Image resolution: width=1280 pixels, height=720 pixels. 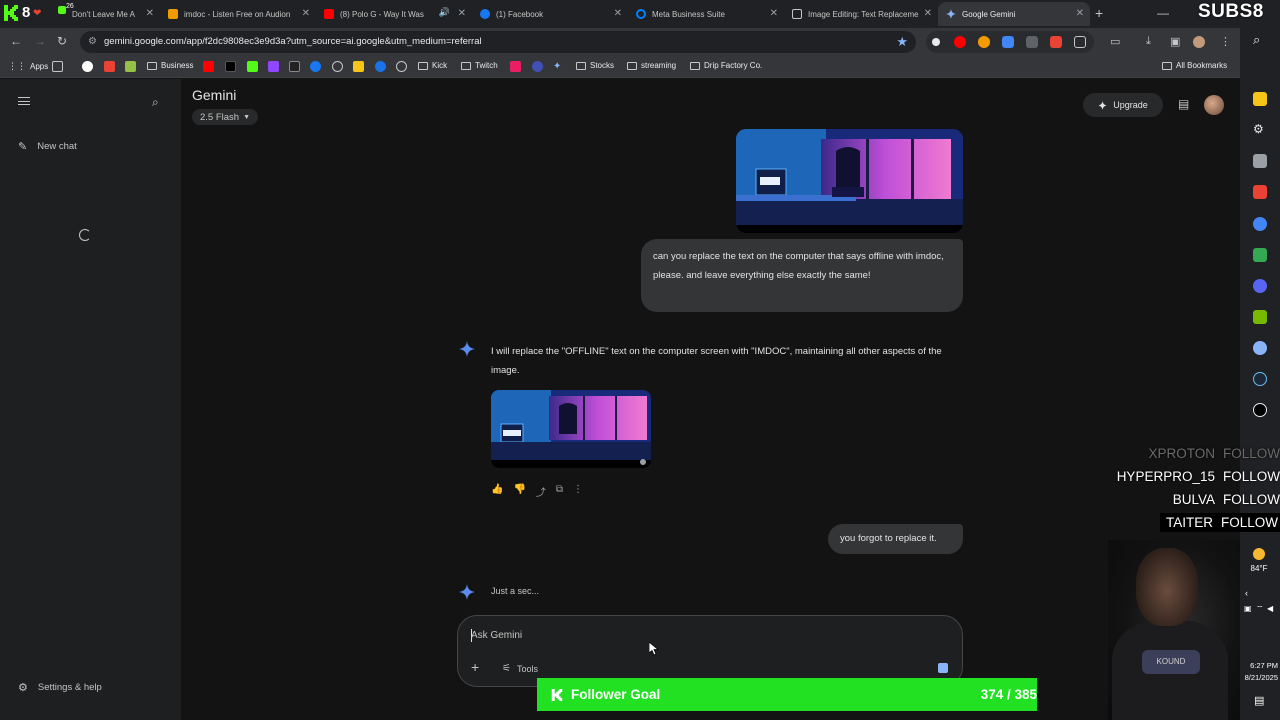 What do you see at coordinates (28, 66) in the screenshot?
I see `bookmark-apps: ⋮⋮ Apps` at bounding box center [28, 66].